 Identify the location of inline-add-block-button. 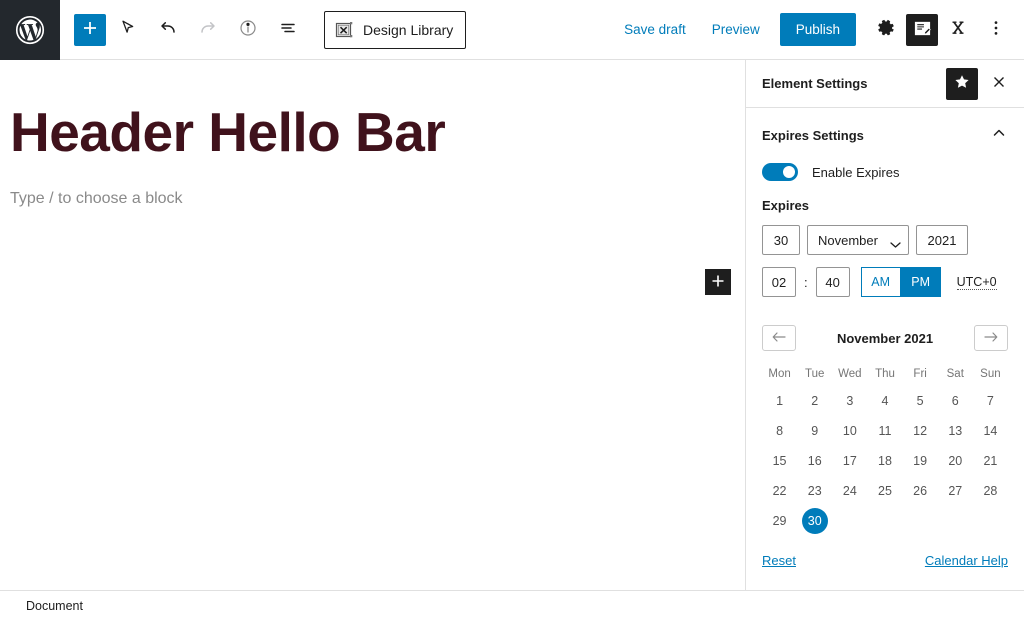
(718, 282).